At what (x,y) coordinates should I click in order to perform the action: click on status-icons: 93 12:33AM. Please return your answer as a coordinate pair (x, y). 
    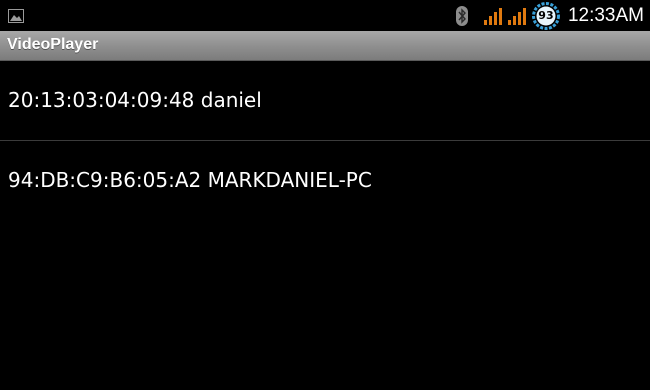
    Looking at the image, I should click on (549, 15).